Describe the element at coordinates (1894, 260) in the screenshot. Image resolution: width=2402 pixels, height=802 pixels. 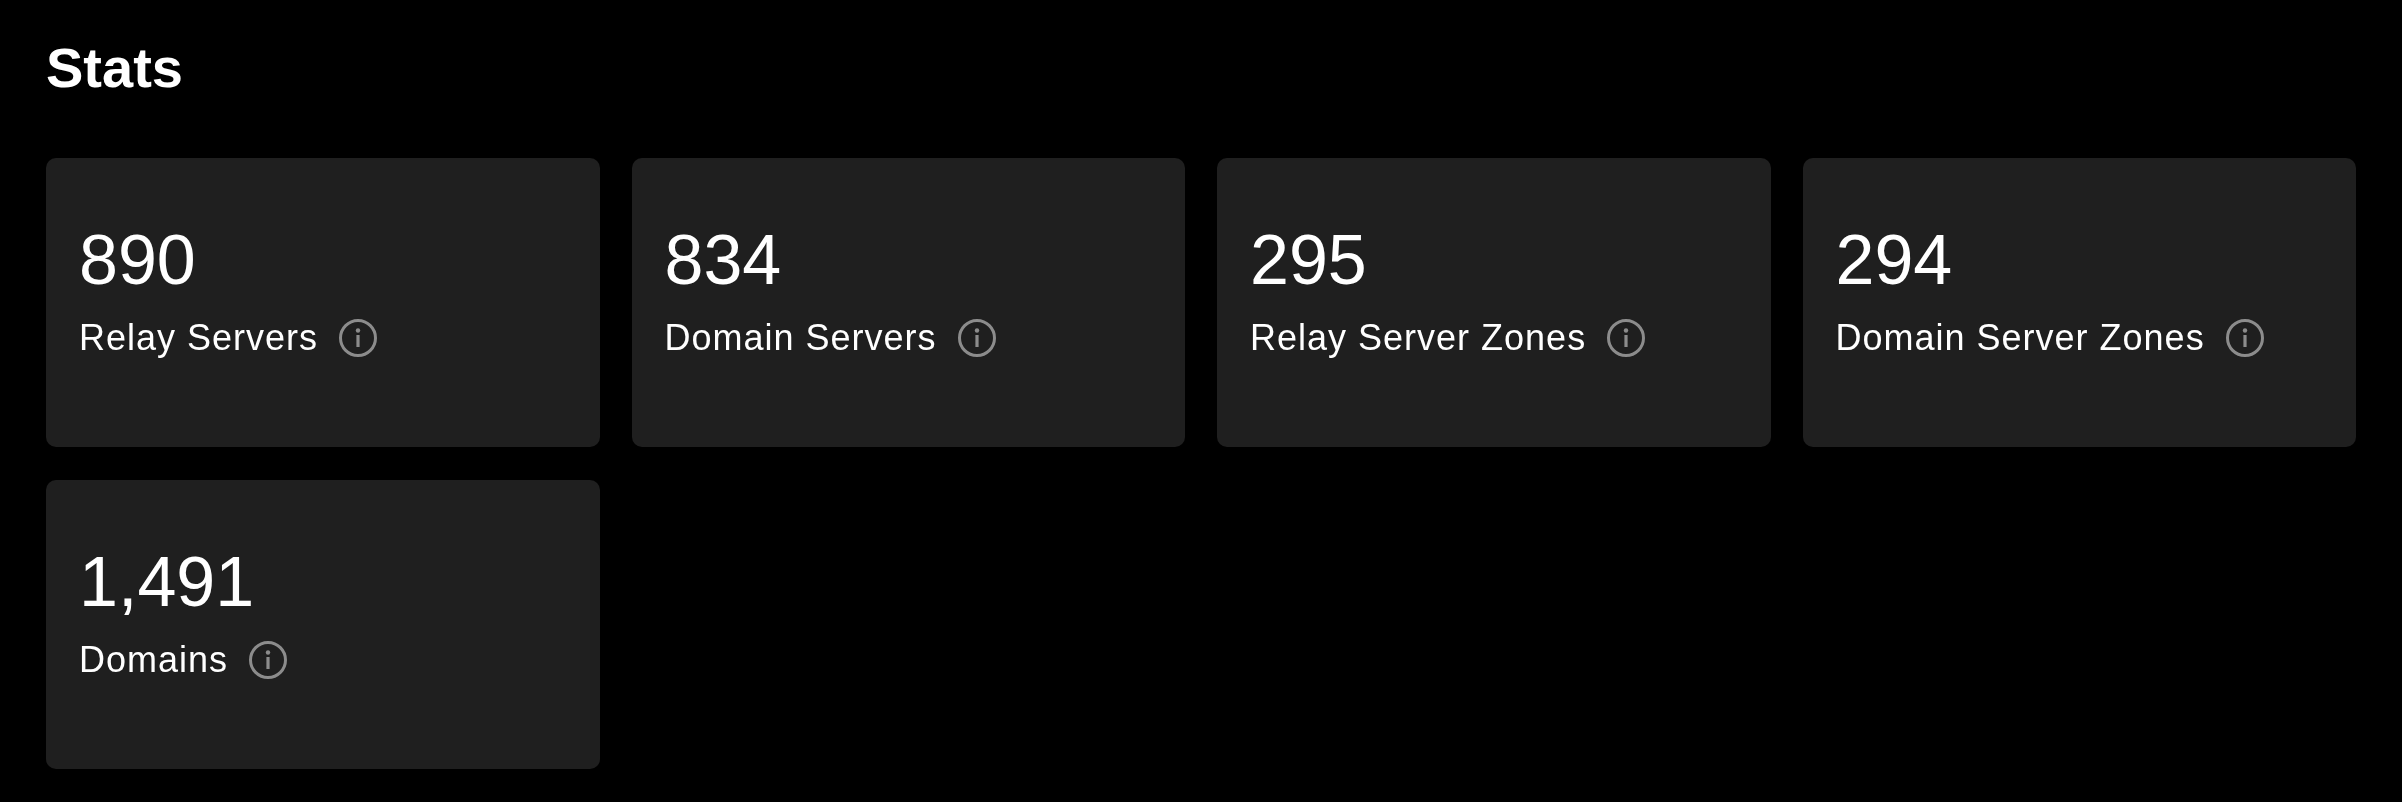
I see `stat-value: 294` at that location.